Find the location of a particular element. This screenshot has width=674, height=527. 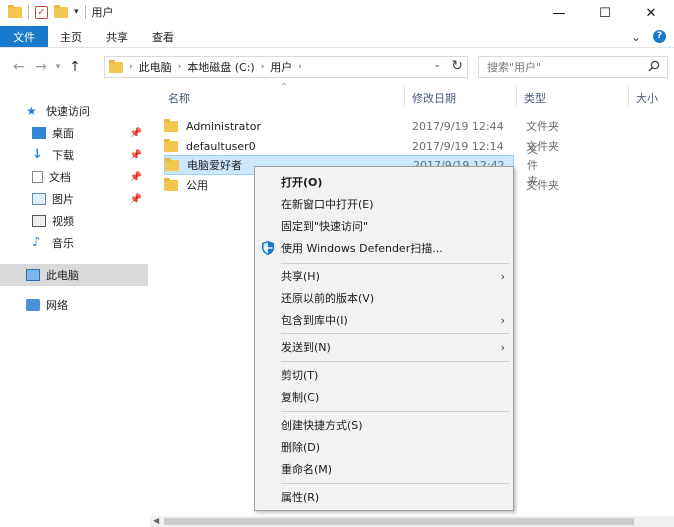

menu-item-properties: 属性(R) is located at coordinates (384, 497).